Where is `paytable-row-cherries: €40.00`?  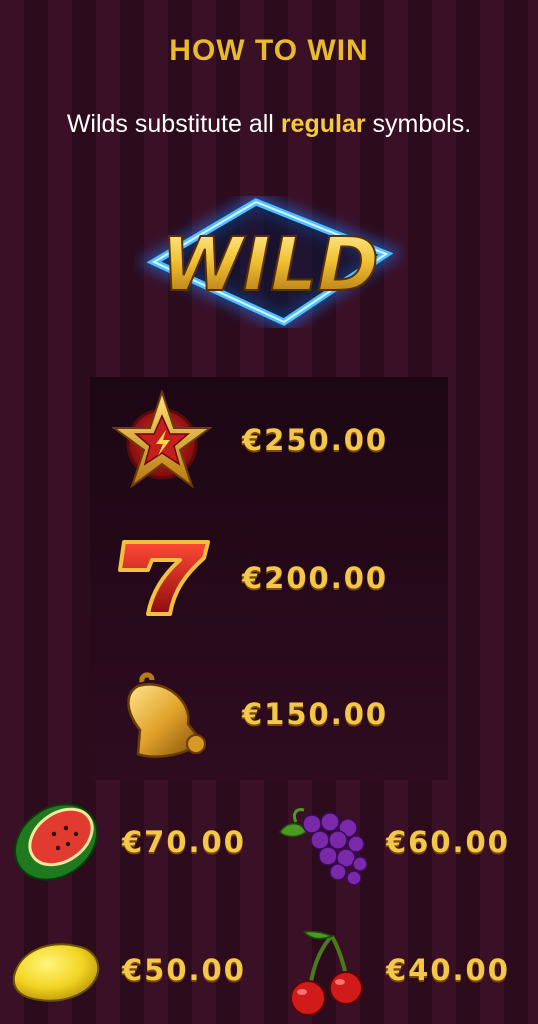 paytable-row-cherries: €40.00 is located at coordinates (392, 970).